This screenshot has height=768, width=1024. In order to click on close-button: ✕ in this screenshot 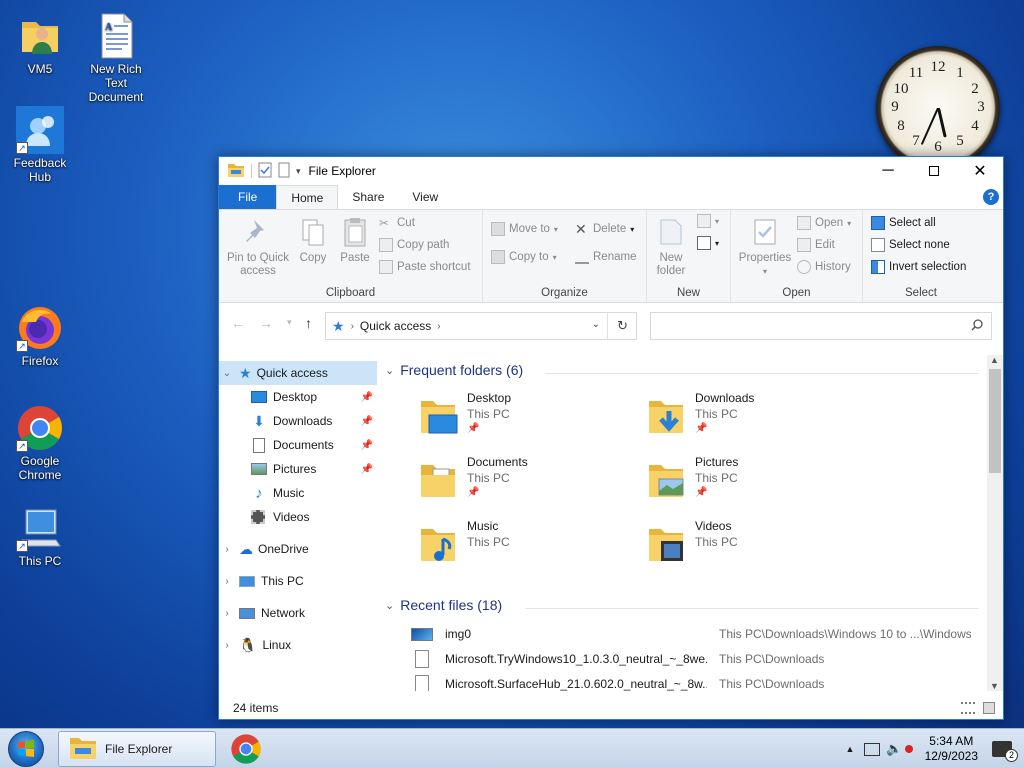, I will do `click(980, 171)`.